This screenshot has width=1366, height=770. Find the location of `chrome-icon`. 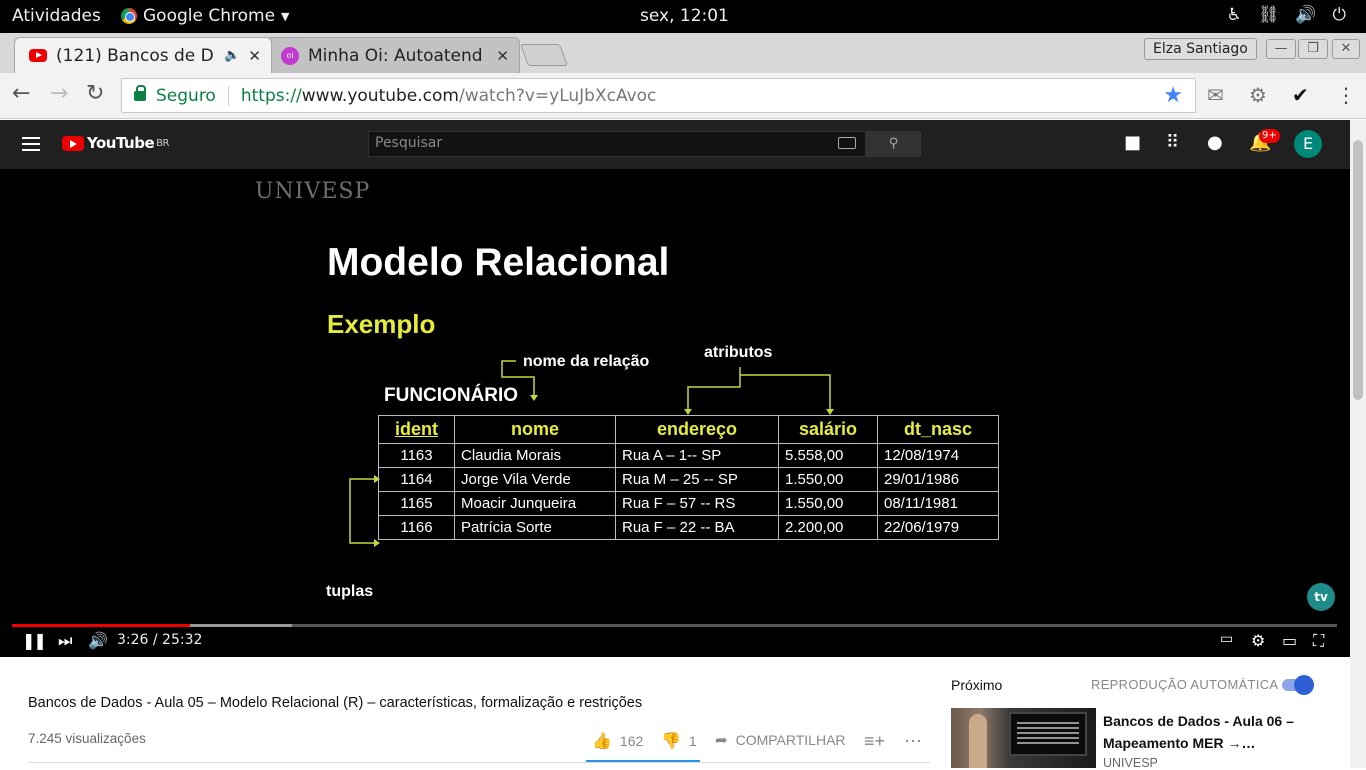

chrome-icon is located at coordinates (129, 16).